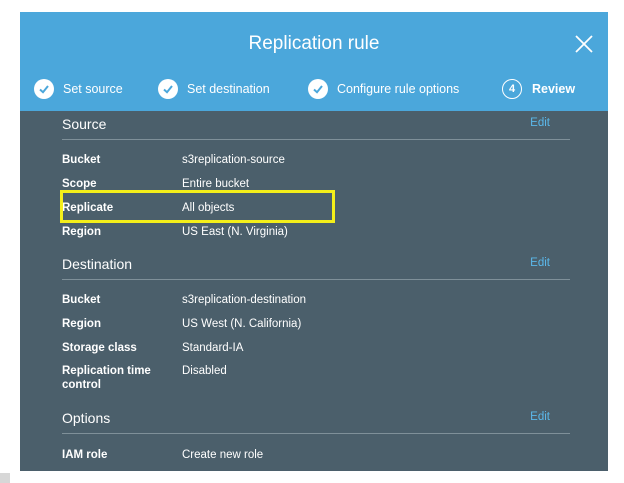 The height and width of the screenshot is (483, 624). Describe the element at coordinates (223, 455) in the screenshot. I see `row-value: Create new role` at that location.